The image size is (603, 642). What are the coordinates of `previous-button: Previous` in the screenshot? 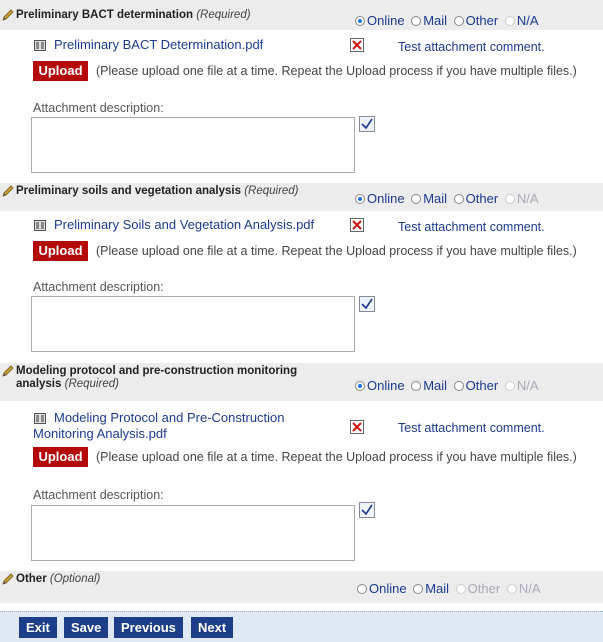 It's located at (148, 627).